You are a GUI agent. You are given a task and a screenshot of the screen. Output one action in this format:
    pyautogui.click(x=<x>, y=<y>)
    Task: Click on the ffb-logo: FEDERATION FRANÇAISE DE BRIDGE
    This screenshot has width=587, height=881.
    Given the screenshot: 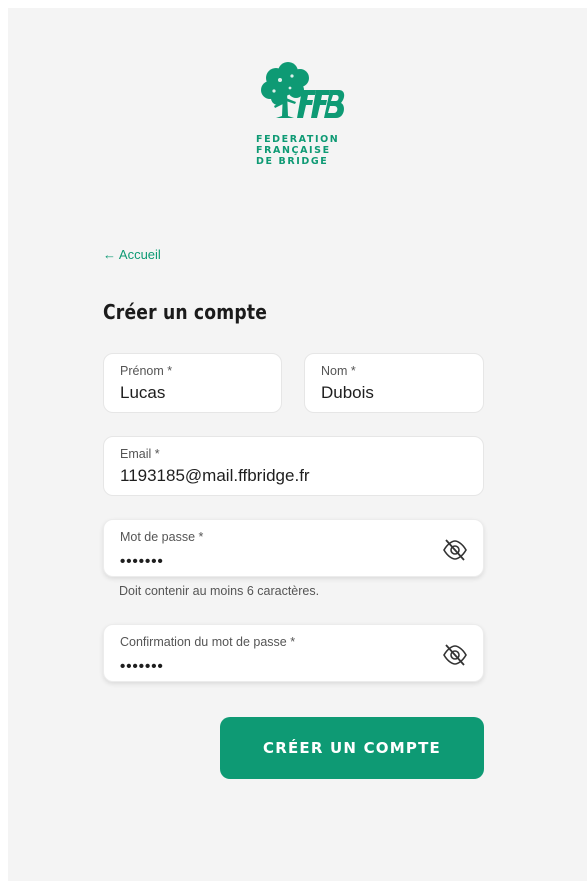 What is the action you would take?
    pyautogui.click(x=302, y=120)
    